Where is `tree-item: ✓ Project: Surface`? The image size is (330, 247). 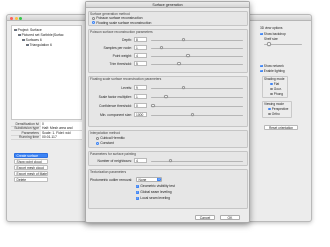
tree-item: ✓ Project: Surface is located at coordinates (28, 30).